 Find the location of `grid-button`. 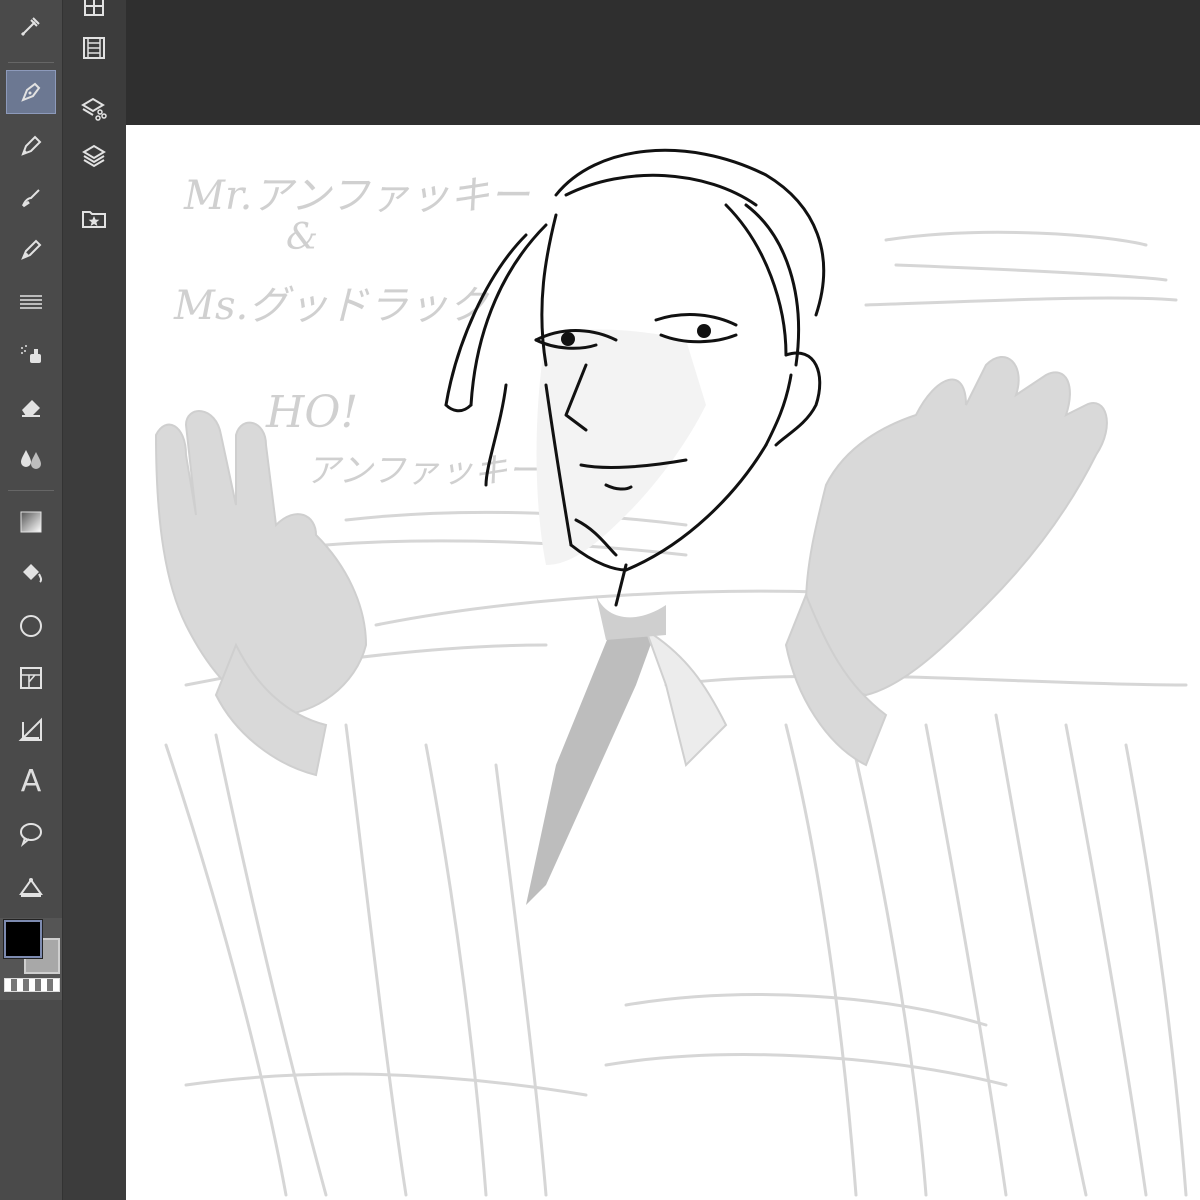

grid-button is located at coordinates (94, 13).